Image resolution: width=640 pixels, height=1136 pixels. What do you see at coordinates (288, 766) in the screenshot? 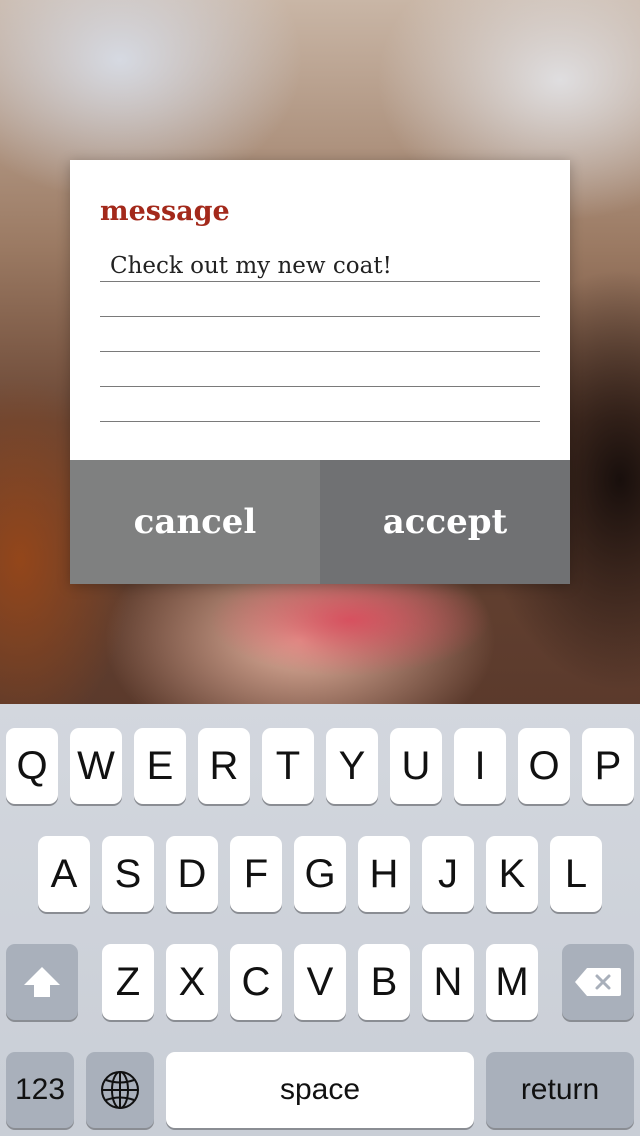
I see `key-t: T` at bounding box center [288, 766].